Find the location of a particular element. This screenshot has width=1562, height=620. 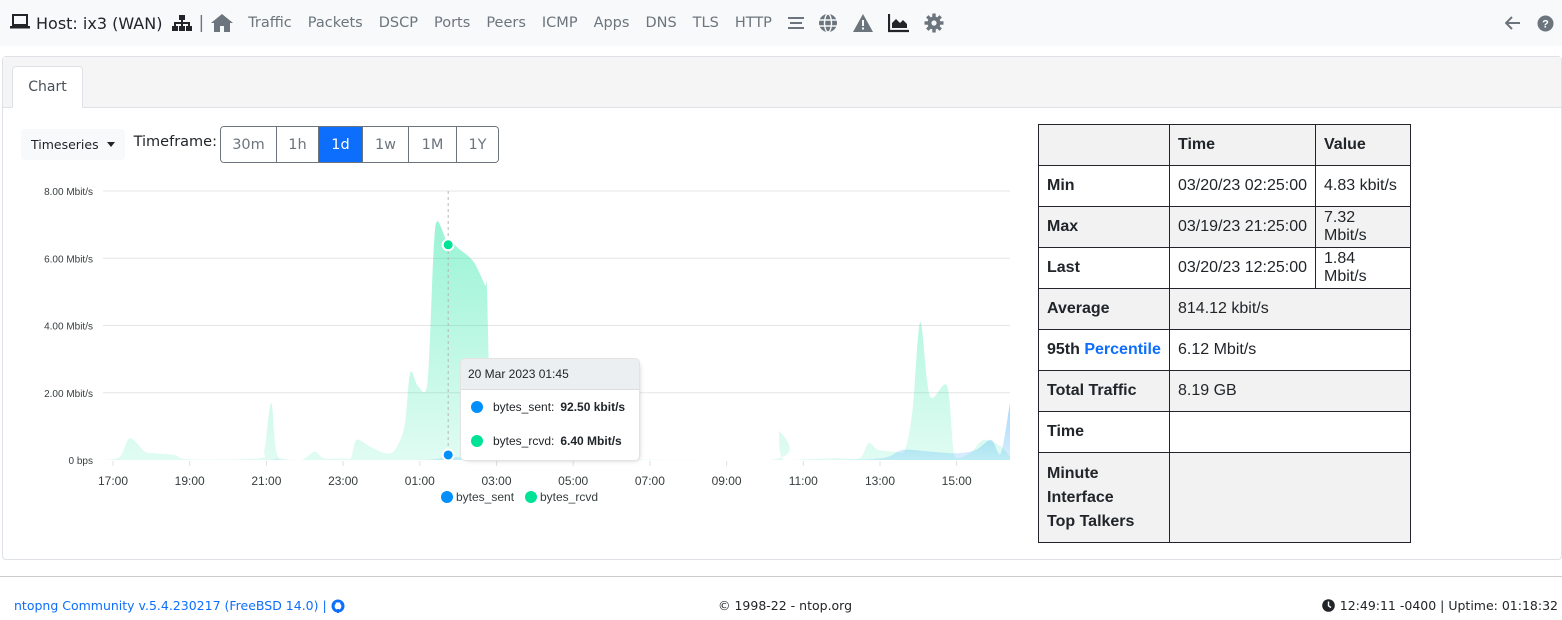

stats-value: 814.12 kbit/s is located at coordinates (1290, 309).